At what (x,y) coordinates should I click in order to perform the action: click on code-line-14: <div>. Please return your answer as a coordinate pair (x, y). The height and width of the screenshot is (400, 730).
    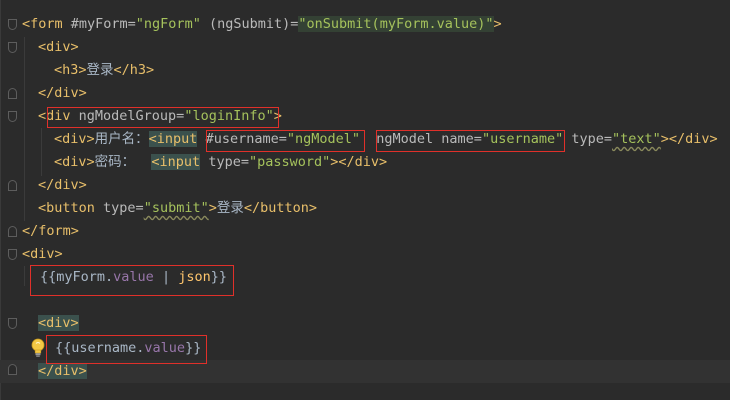
    Looking at the image, I should click on (58, 323).